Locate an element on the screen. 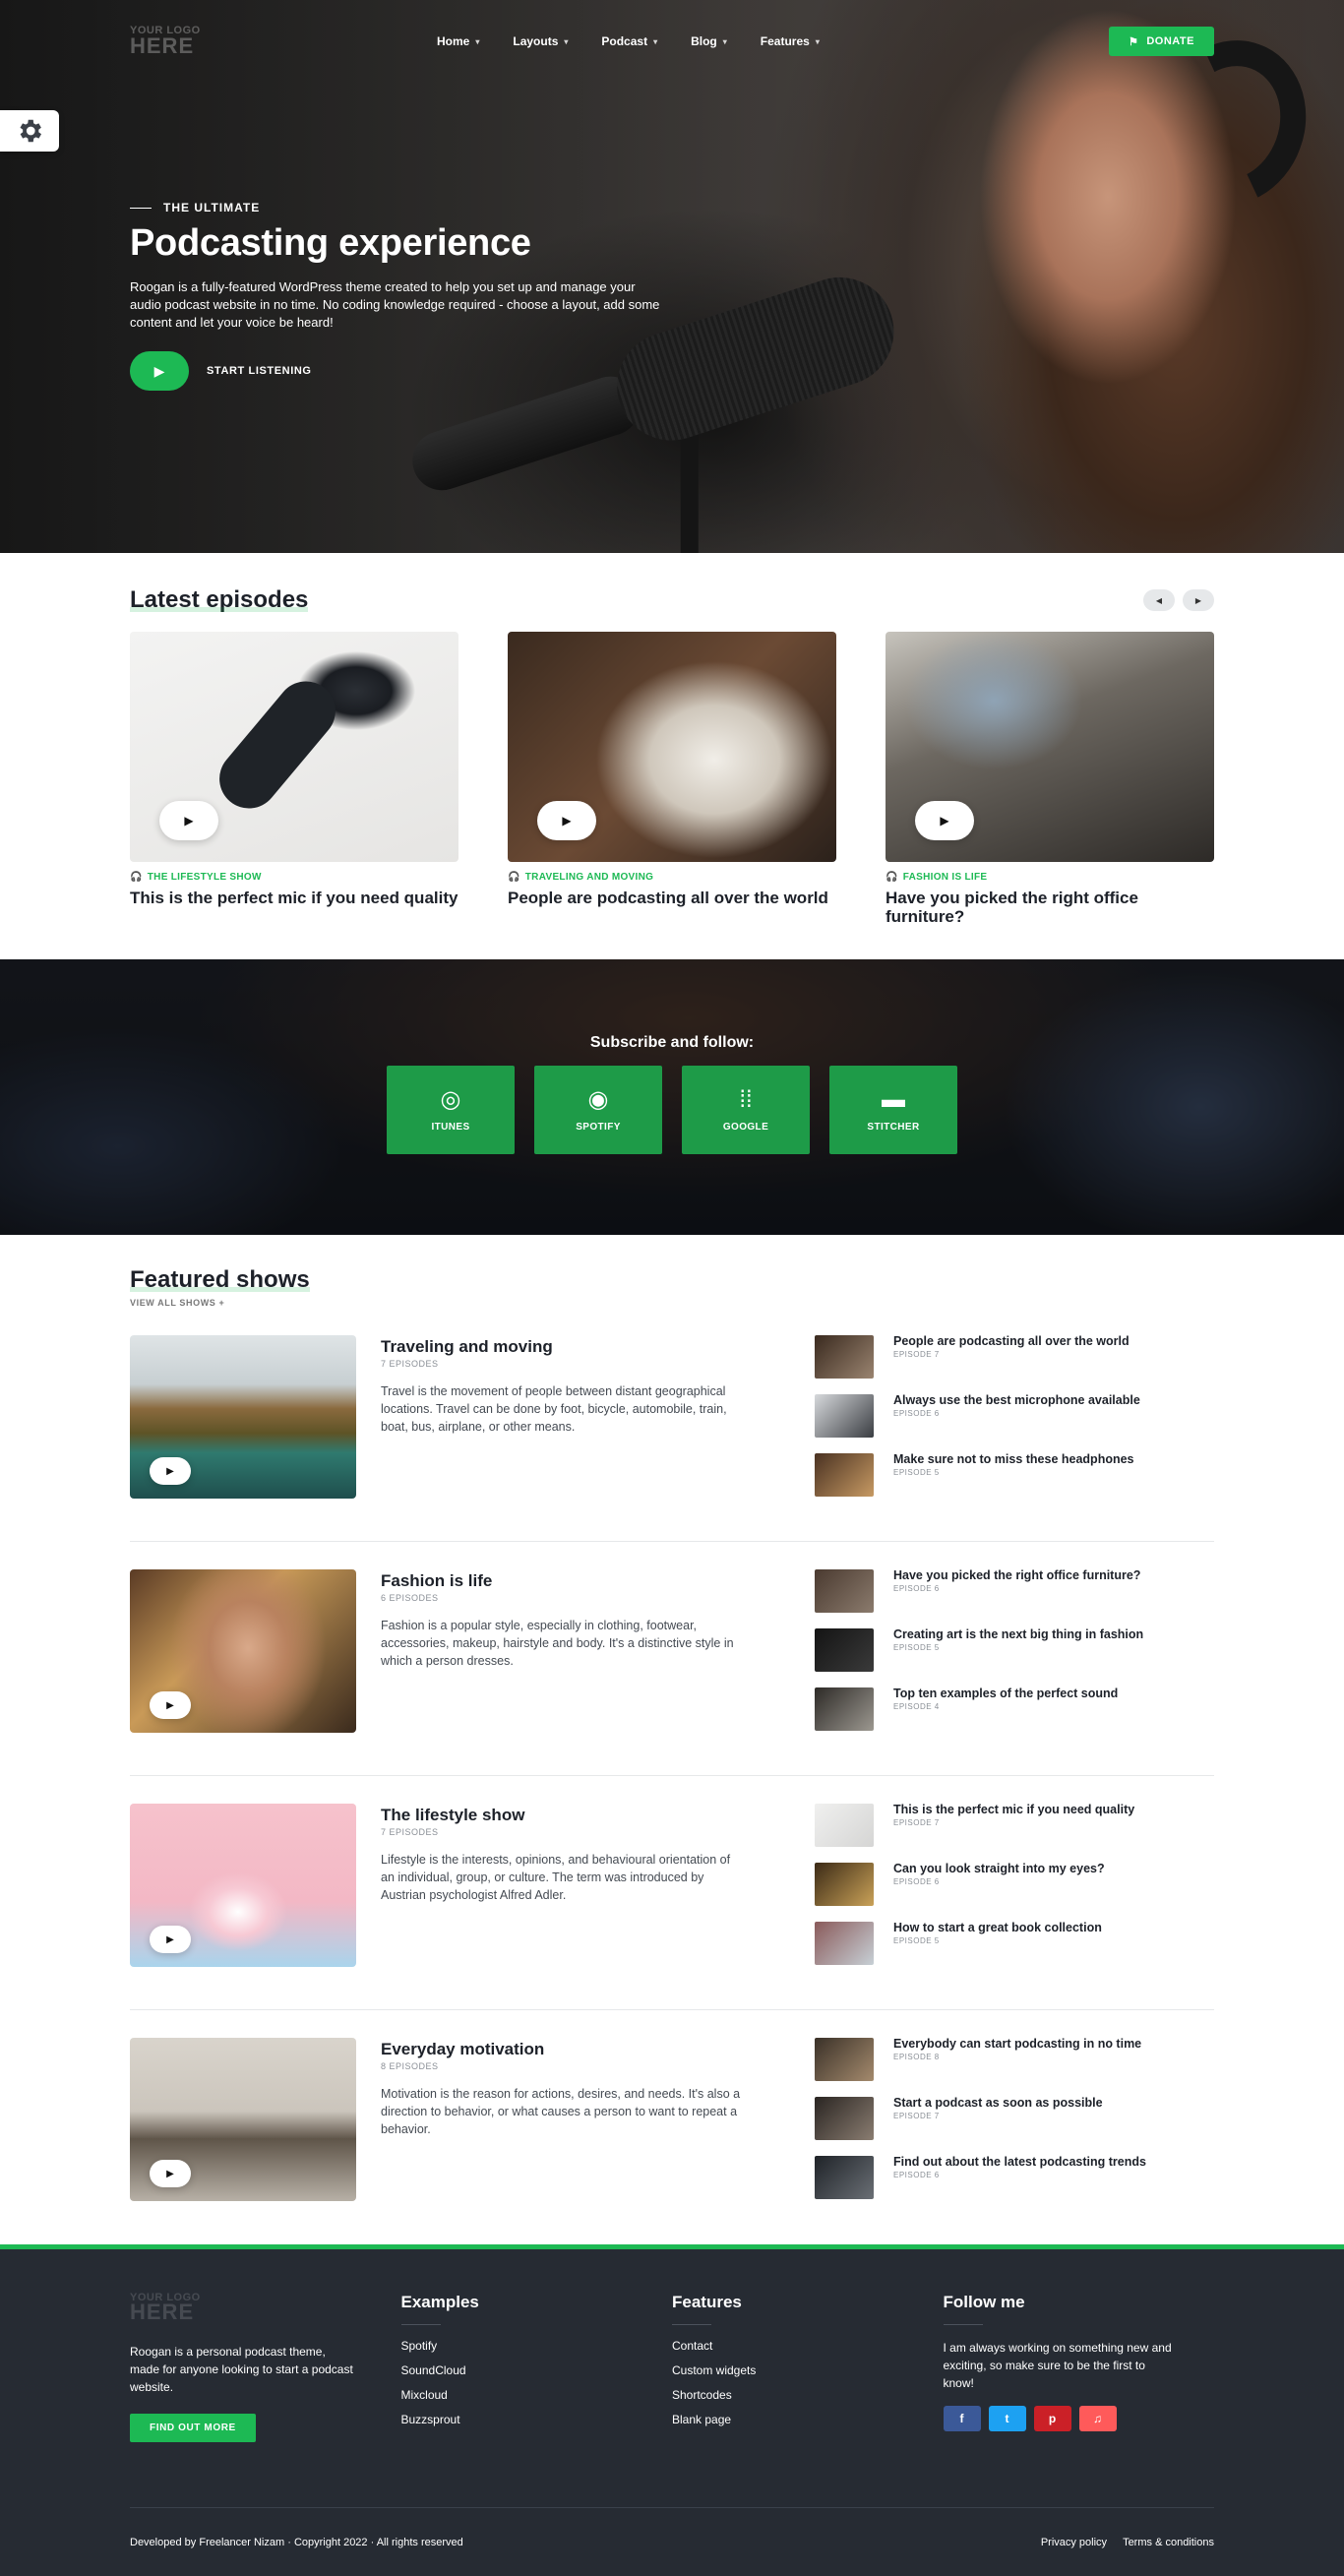 The width and height of the screenshot is (1344, 2576). show-title: Traveling and moving is located at coordinates (563, 1347).